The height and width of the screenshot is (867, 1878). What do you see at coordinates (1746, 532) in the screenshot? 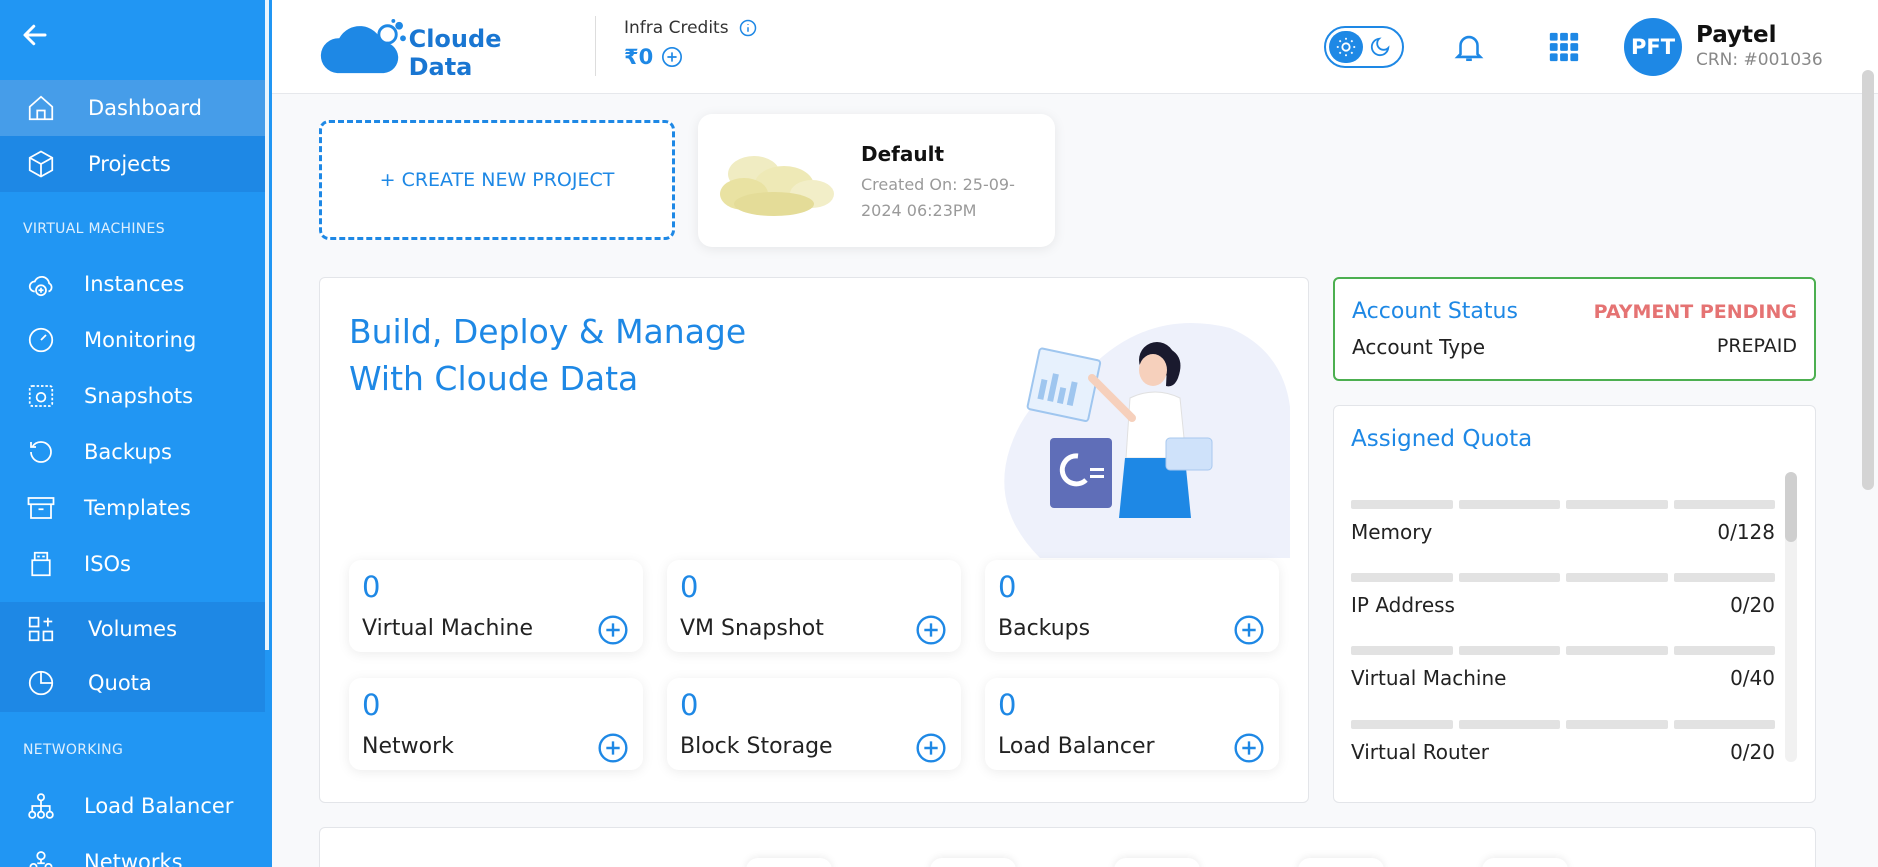
I see `quota-value: 0/128` at bounding box center [1746, 532].